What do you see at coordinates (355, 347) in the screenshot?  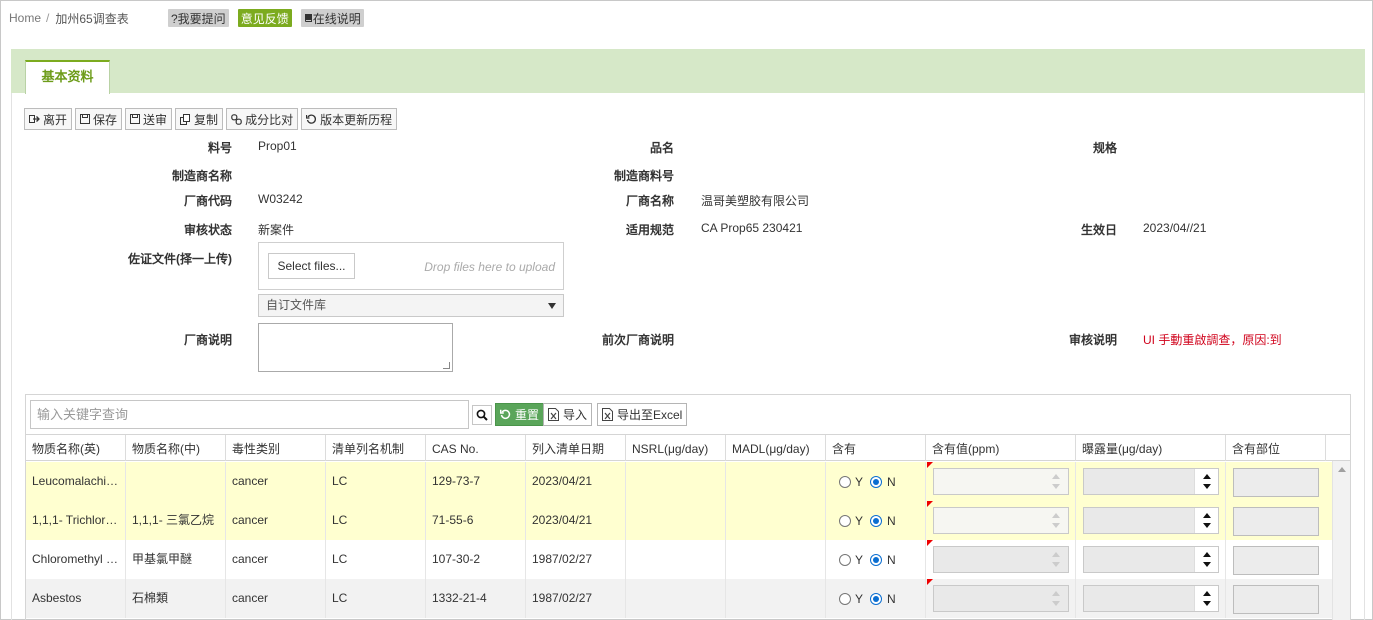 I see `vendor-note-textarea` at bounding box center [355, 347].